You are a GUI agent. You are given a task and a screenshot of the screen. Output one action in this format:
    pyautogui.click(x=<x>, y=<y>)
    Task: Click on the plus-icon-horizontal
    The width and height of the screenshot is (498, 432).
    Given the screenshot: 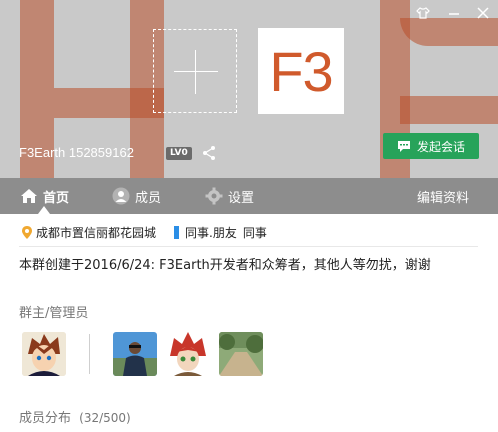 What is the action you would take?
    pyautogui.click(x=196, y=71)
    